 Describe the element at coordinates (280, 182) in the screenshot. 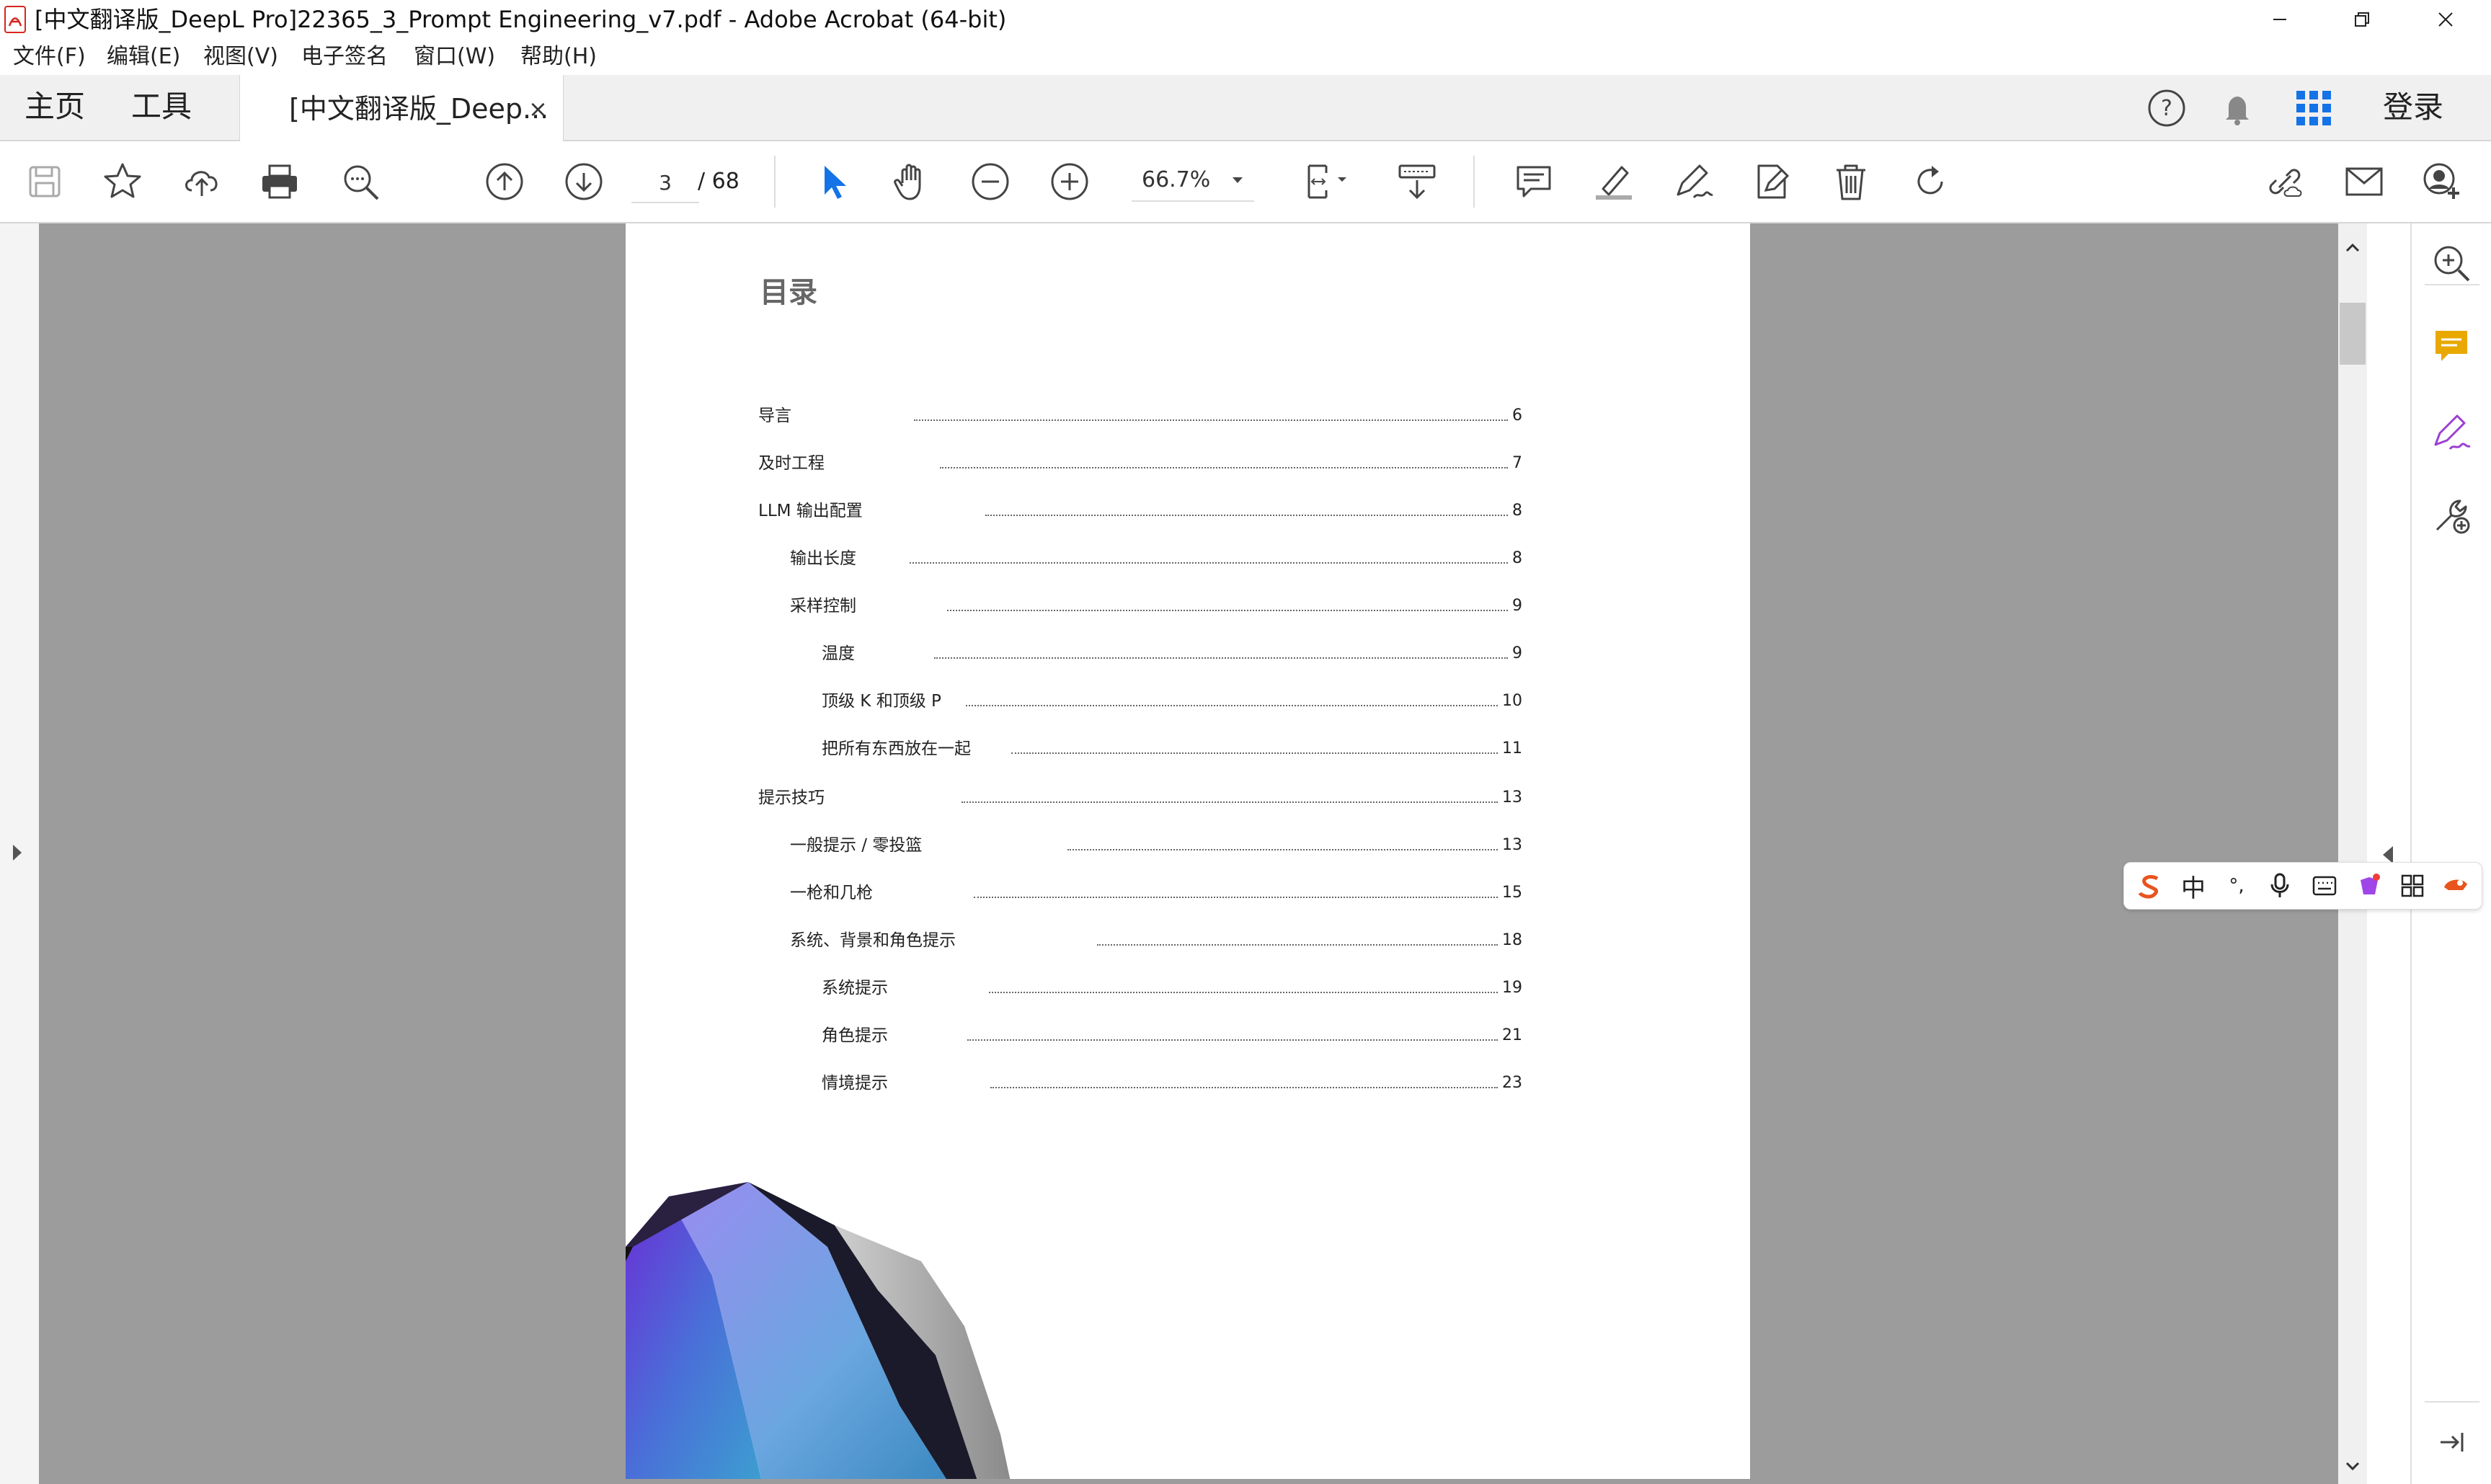

I see `print-button` at that location.